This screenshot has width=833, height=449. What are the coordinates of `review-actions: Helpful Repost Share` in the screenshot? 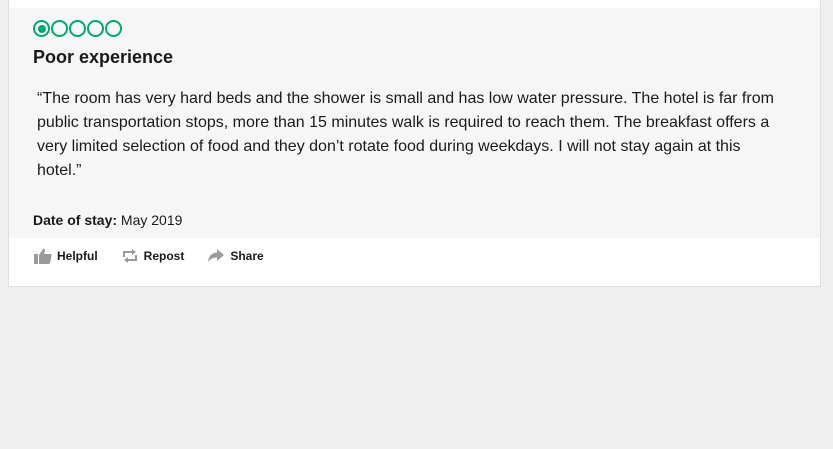 It's located at (159, 256).